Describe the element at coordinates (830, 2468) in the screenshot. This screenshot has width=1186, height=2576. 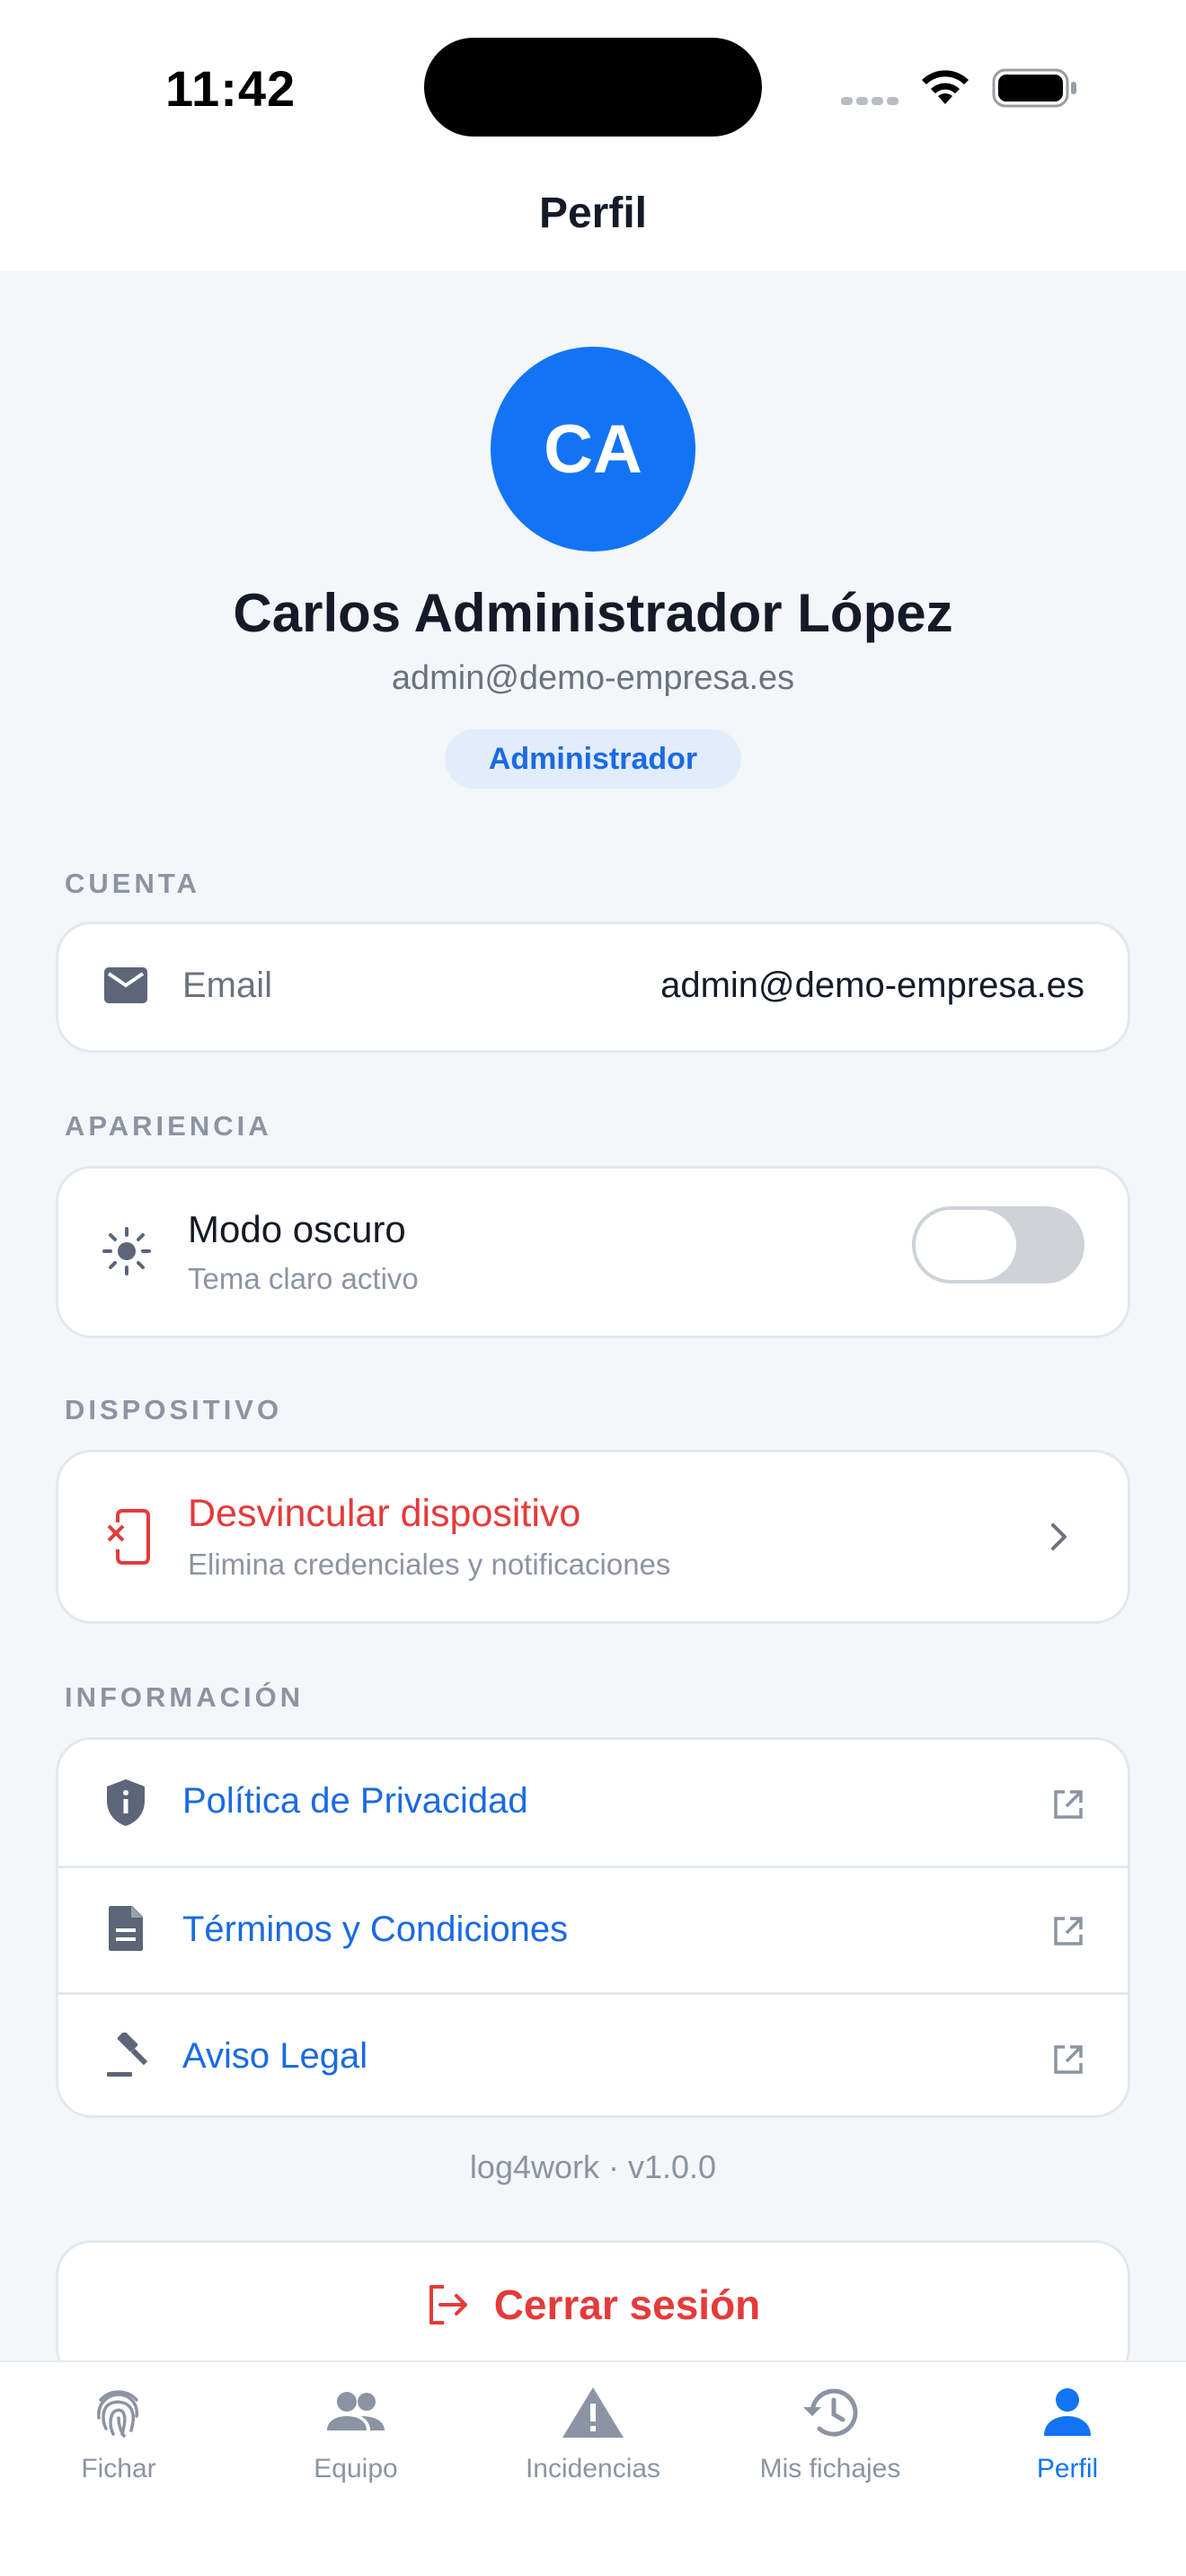
I see `tab-label: Mis fichajes` at that location.